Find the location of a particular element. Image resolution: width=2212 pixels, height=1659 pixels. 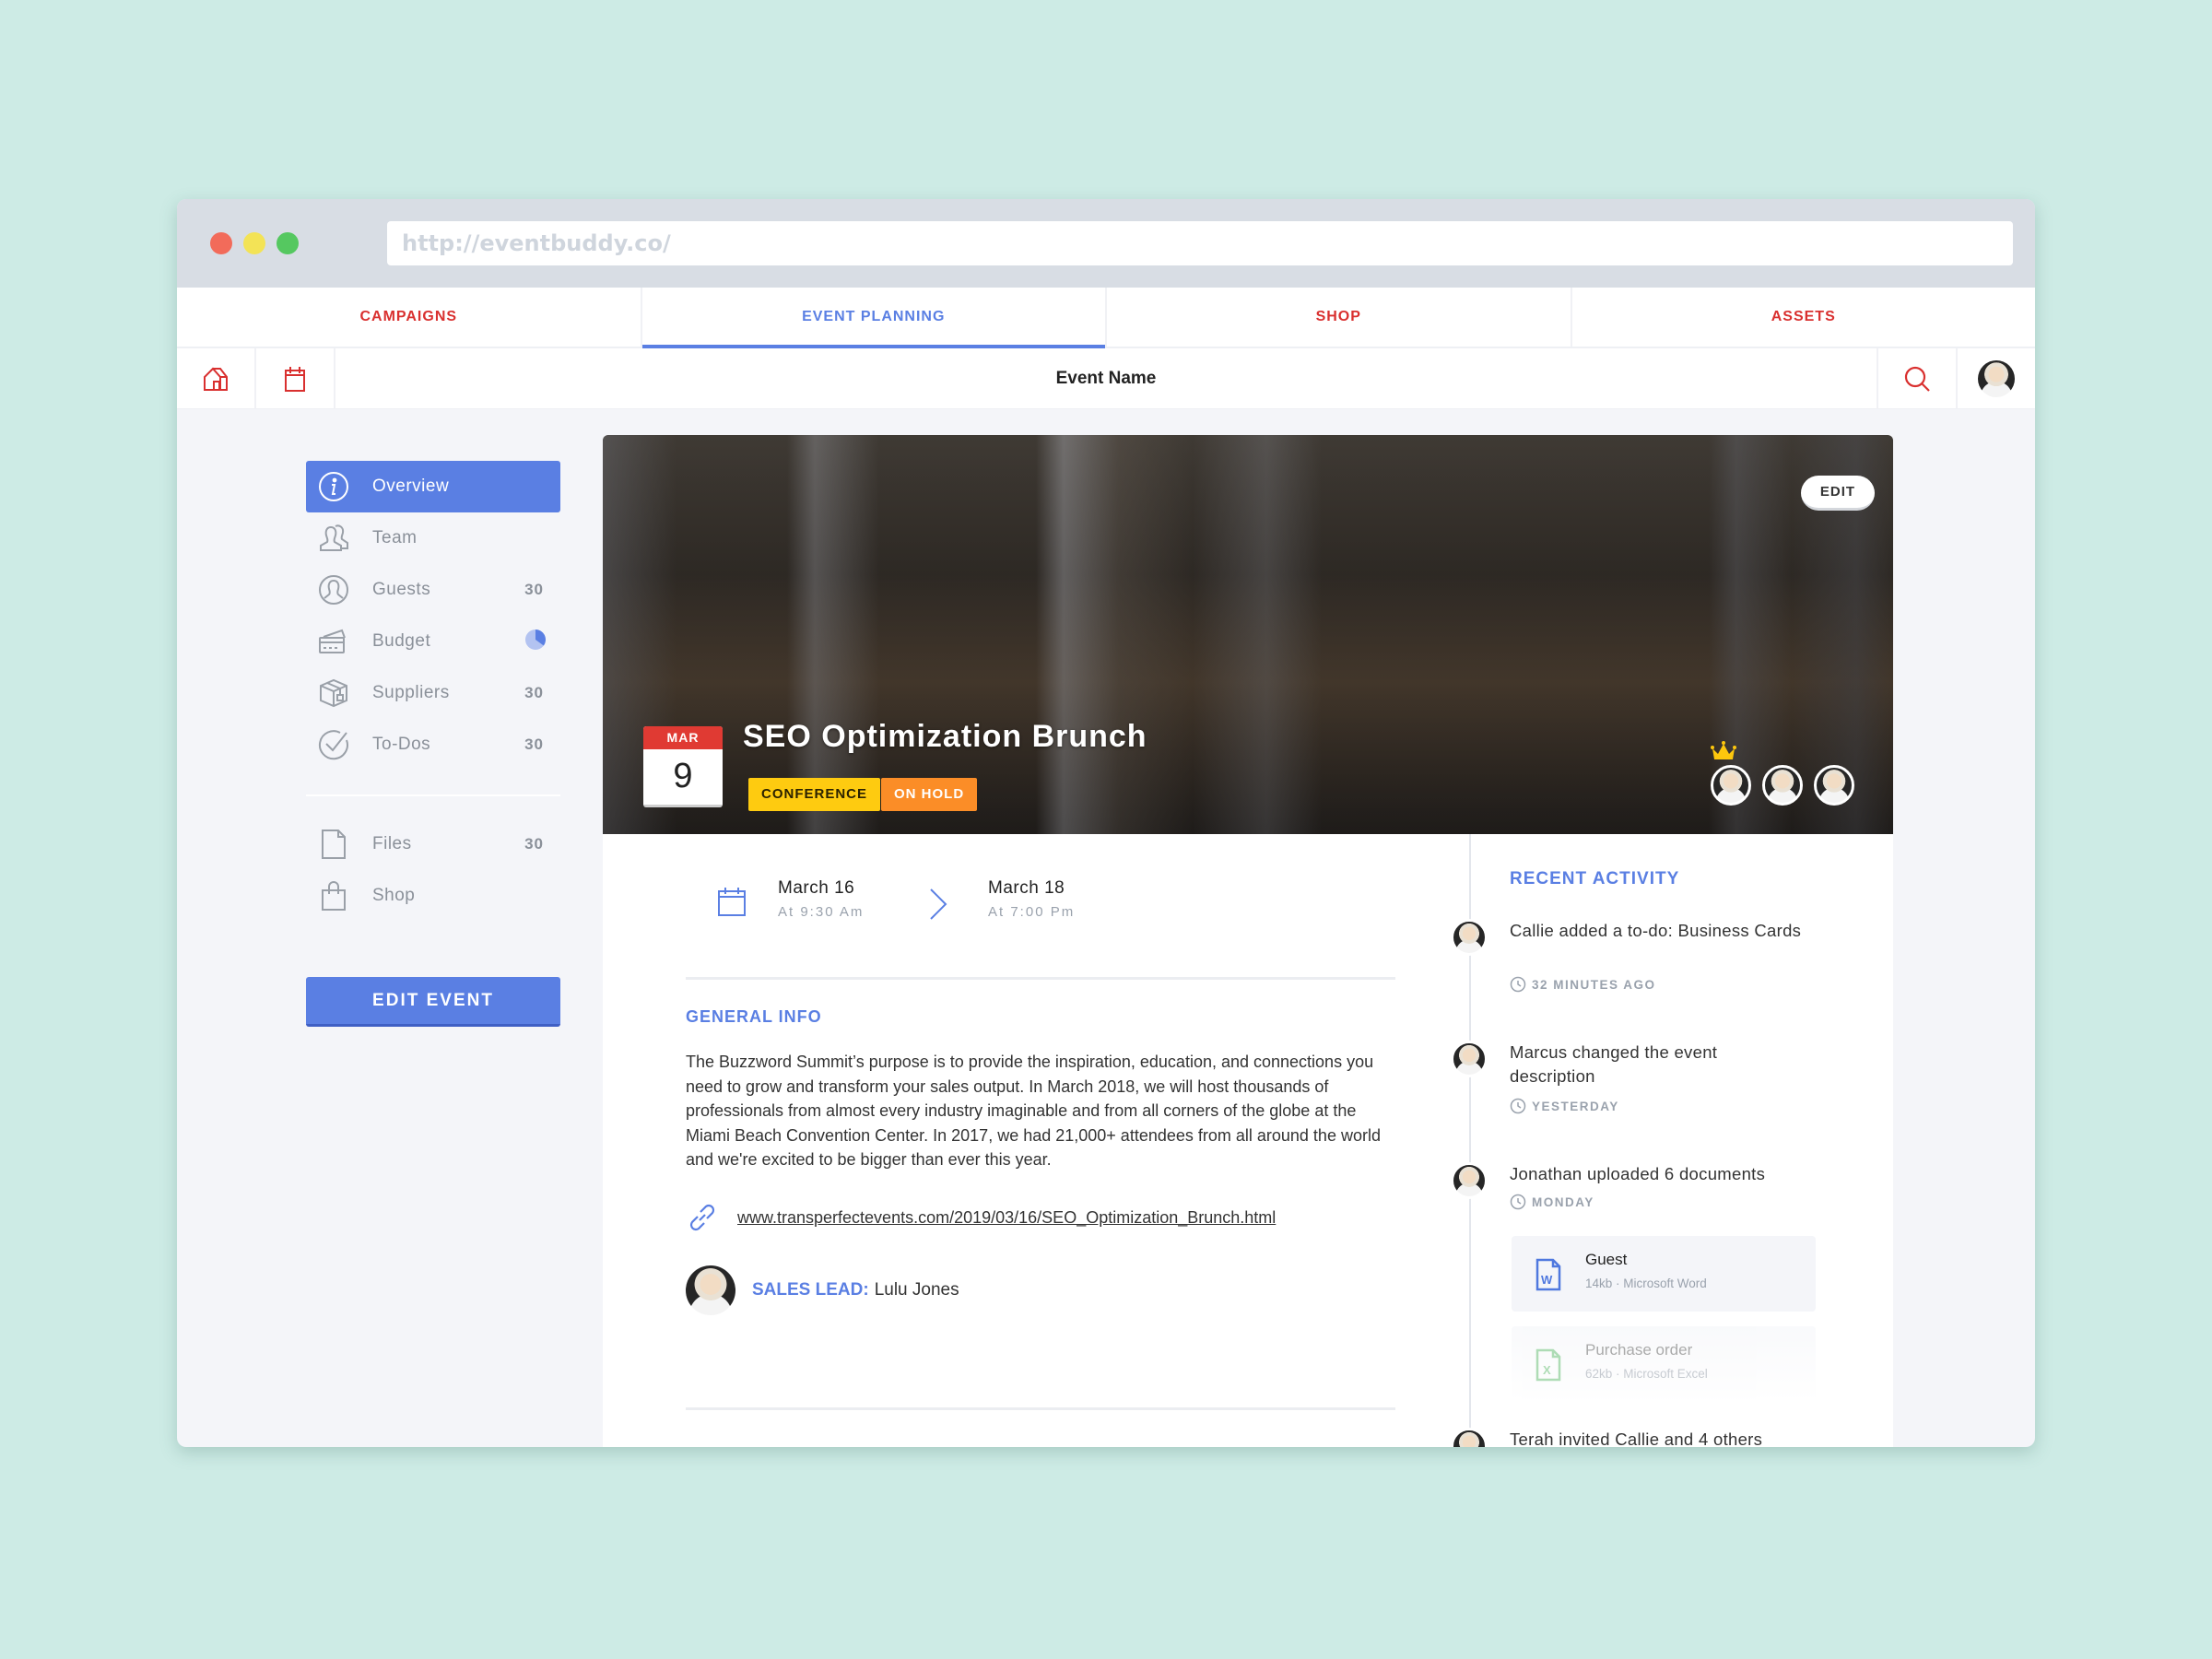

tab-assets: ASSETS is located at coordinates (1804, 317).